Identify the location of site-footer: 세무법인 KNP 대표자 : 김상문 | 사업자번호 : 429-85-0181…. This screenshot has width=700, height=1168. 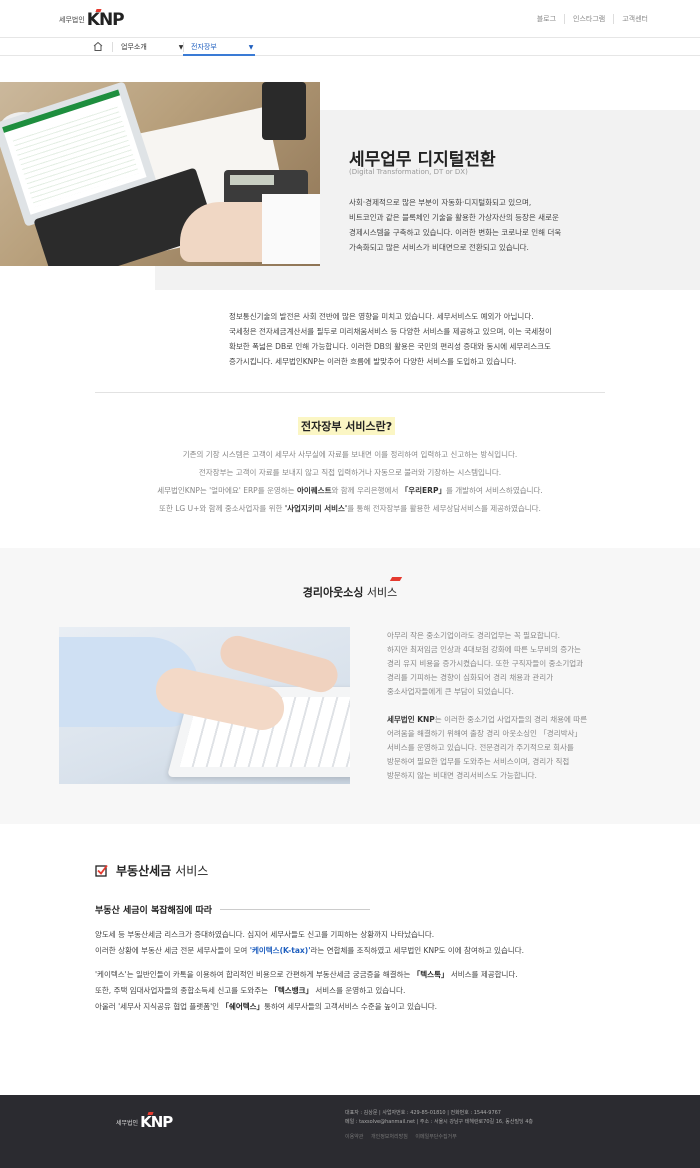
(350, 1131).